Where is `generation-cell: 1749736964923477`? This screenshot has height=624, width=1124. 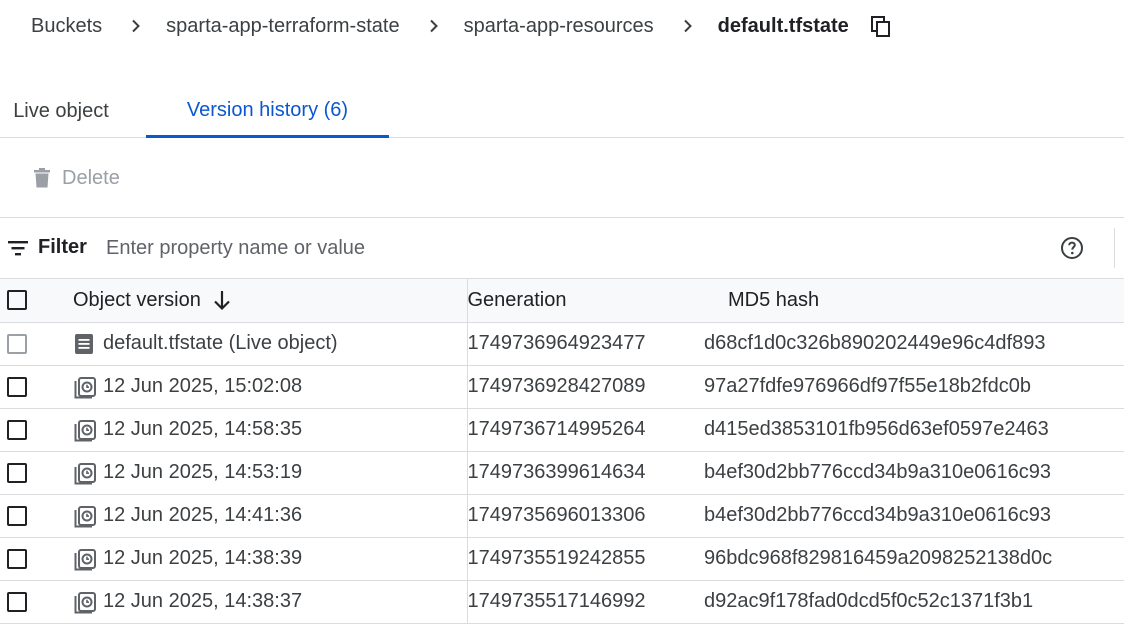 generation-cell: 1749736964923477 is located at coordinates (585, 344).